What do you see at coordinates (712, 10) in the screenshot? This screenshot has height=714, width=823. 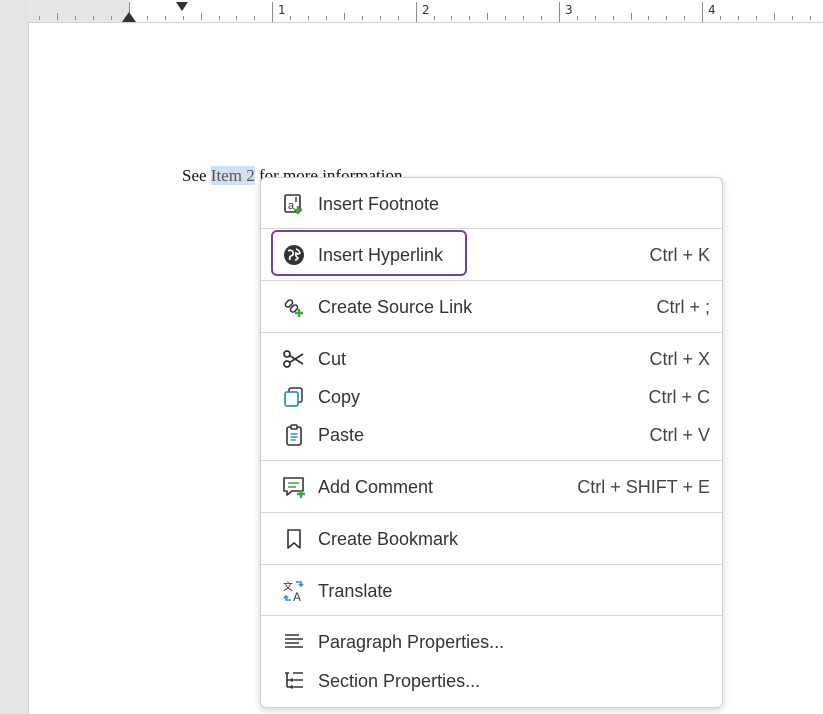 I see `ruler-number-4: 4` at bounding box center [712, 10].